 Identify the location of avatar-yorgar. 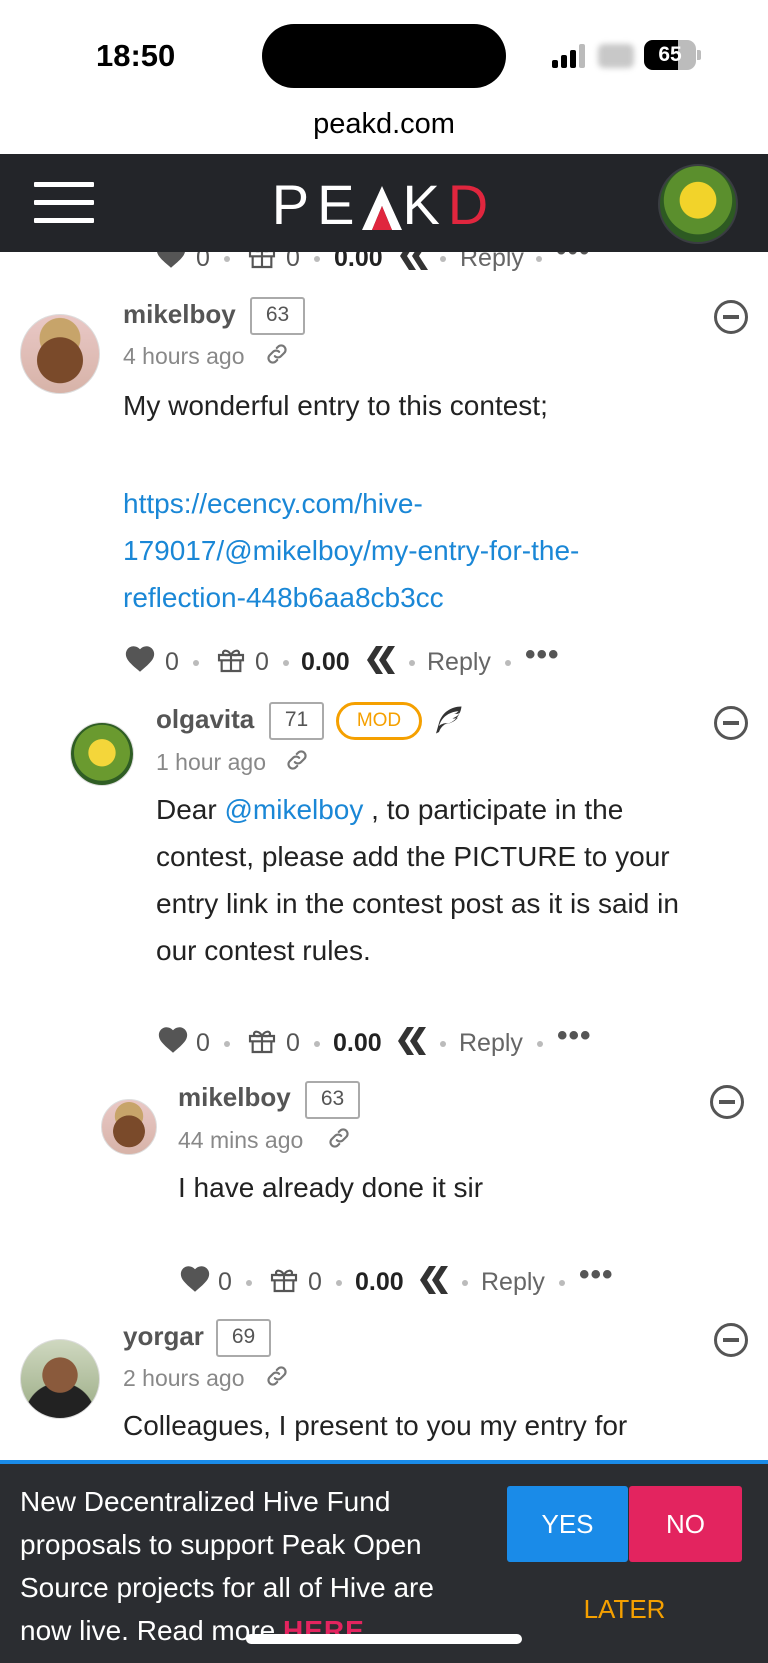
(60, 1379).